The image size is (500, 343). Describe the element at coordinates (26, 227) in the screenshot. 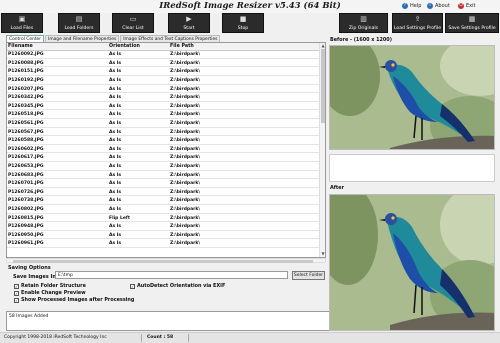

I see `filename-cell: P1260948.JPG` at that location.